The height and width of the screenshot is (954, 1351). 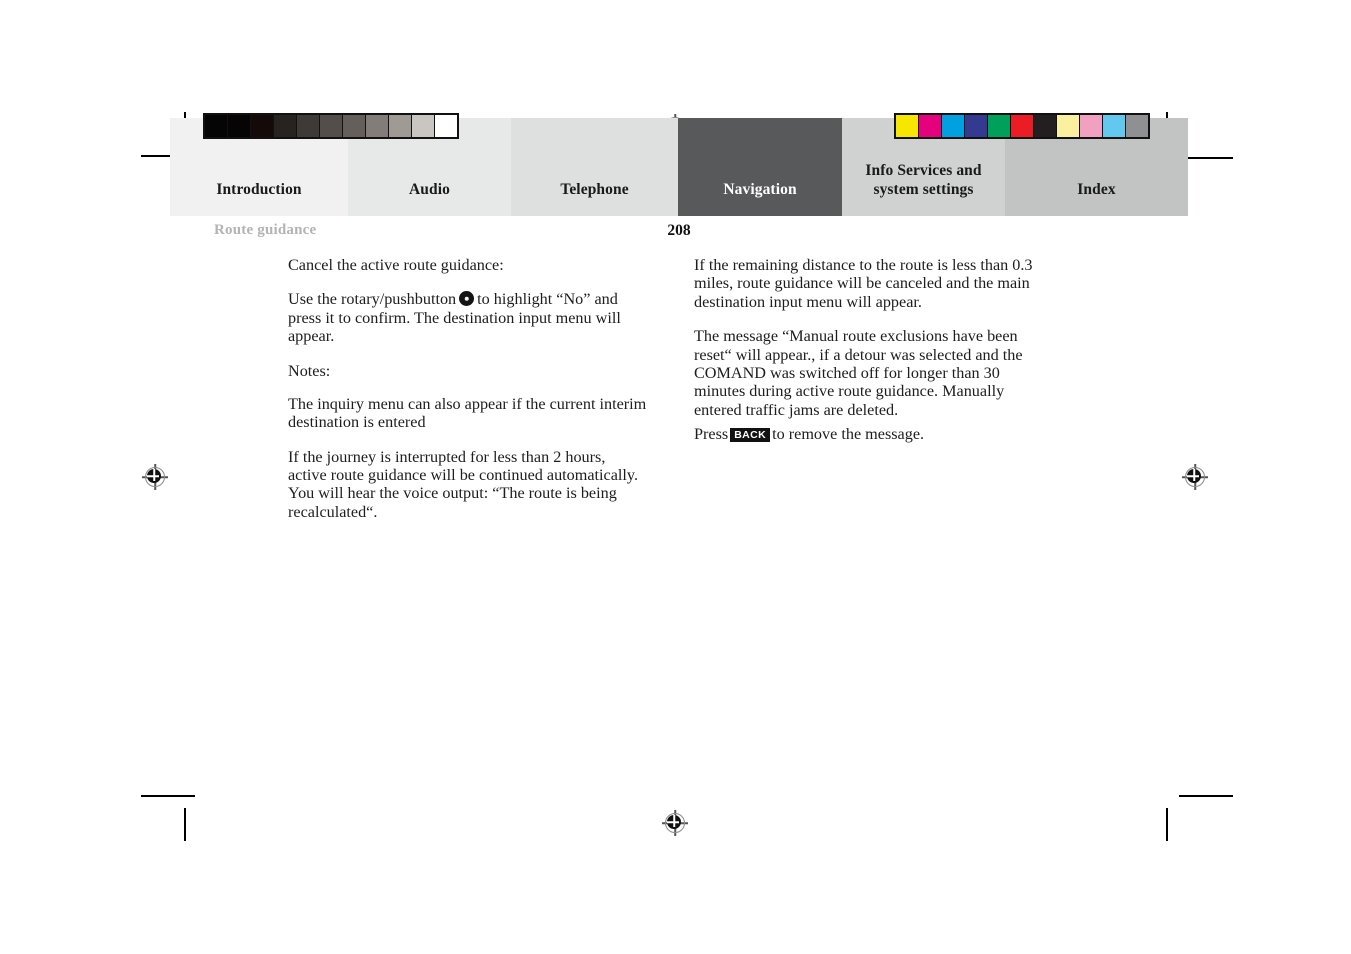 I want to click on page-number: 208, so click(x=679, y=230).